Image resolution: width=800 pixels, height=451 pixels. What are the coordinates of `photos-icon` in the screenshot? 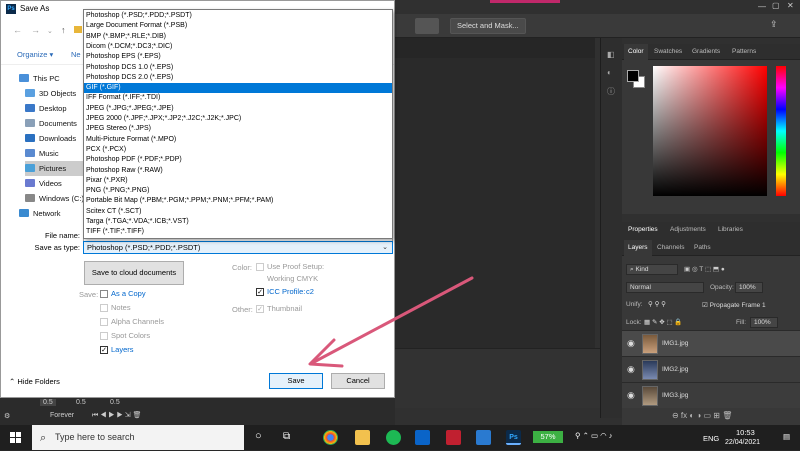 It's located at (483, 437).